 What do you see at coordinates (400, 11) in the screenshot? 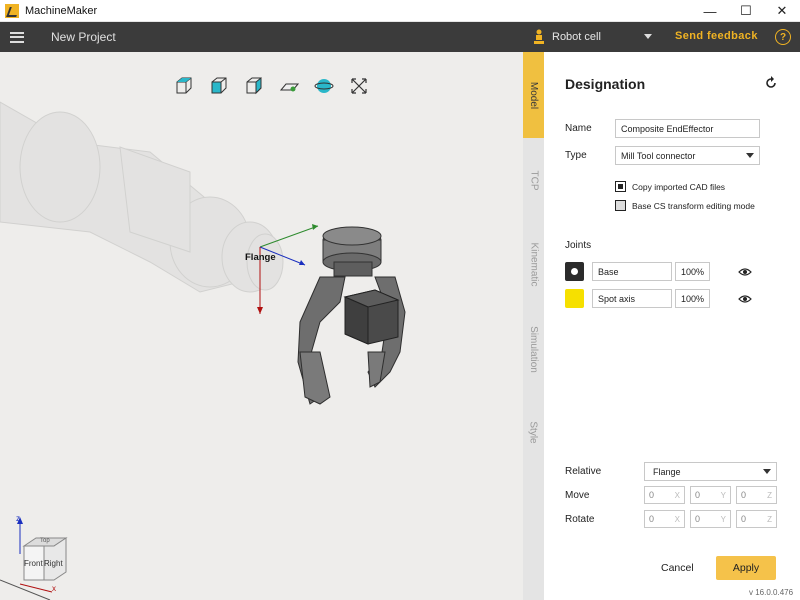
I see `window-titlebar: MachineMaker — ☐ ✕` at bounding box center [400, 11].